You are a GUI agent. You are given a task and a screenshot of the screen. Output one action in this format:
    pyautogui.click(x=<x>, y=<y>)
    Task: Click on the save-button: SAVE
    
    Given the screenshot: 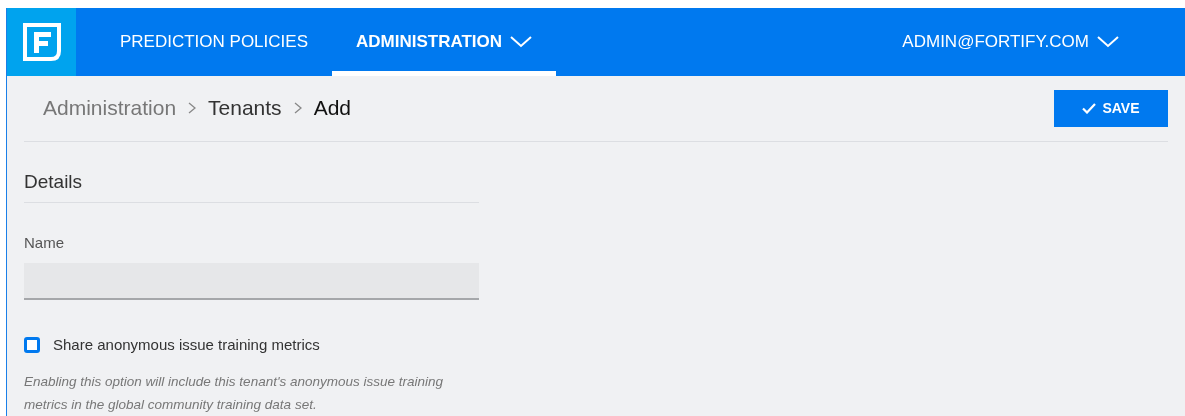 What is the action you would take?
    pyautogui.click(x=1111, y=108)
    